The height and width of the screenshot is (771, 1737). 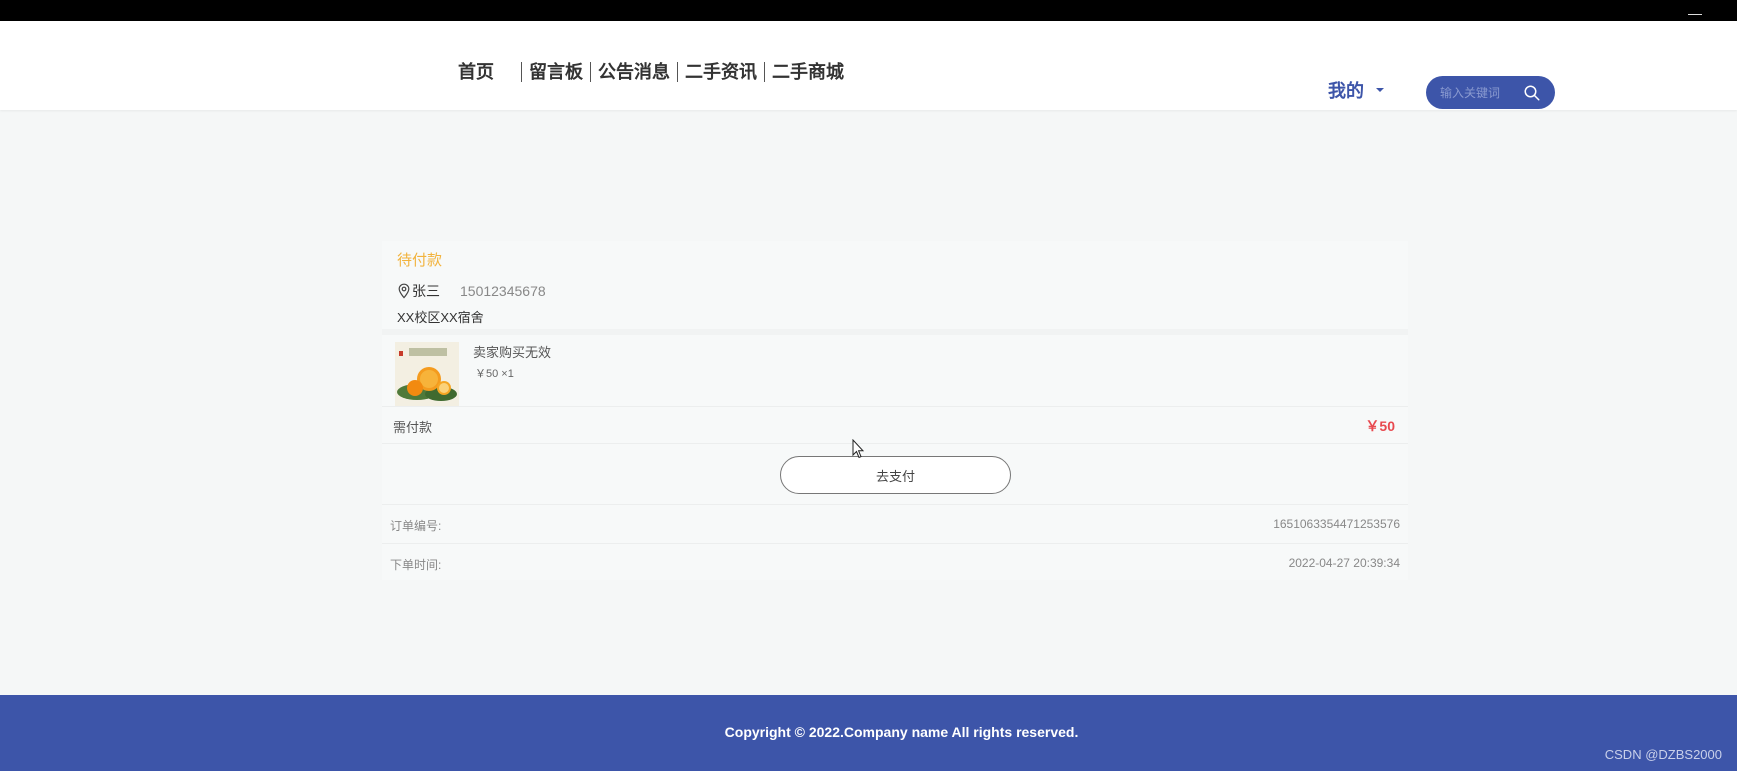 What do you see at coordinates (868, 19) in the screenshot?
I see `window-titlebar` at bounding box center [868, 19].